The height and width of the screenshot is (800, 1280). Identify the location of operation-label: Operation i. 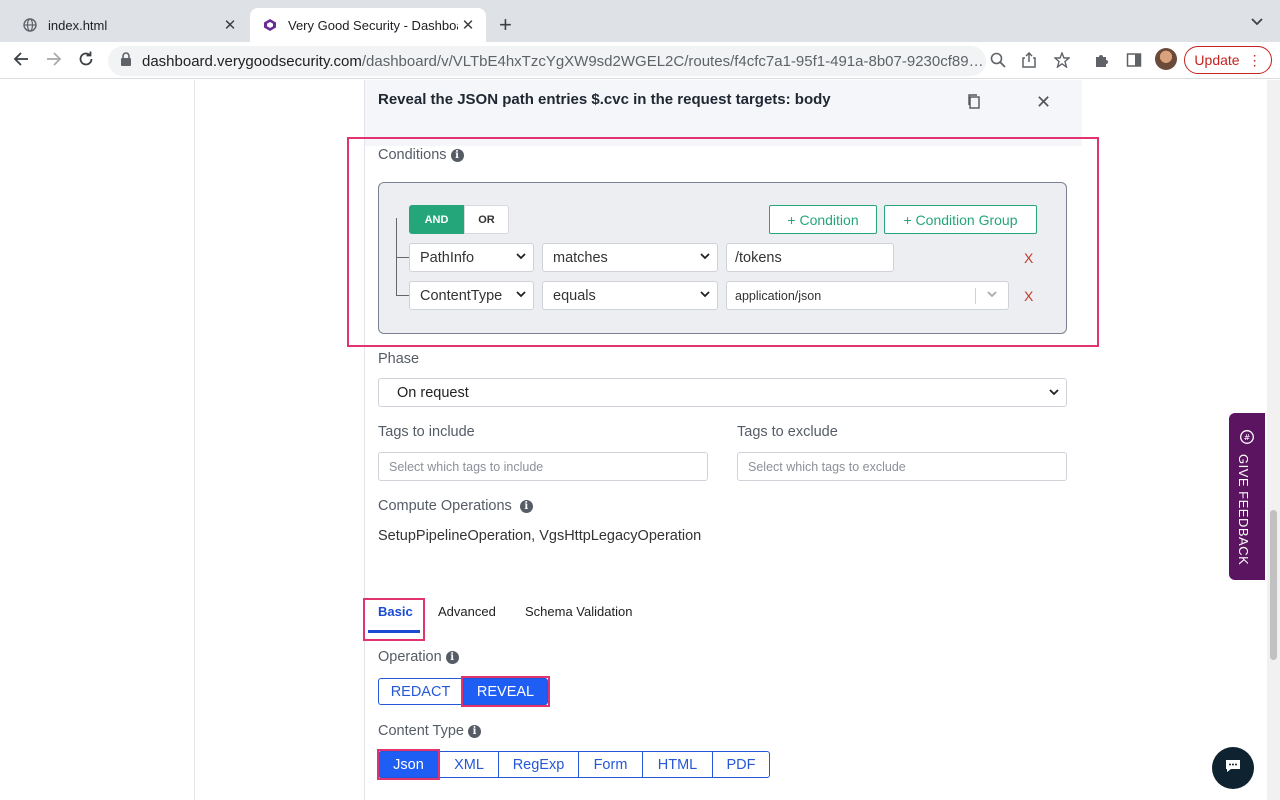
(418, 657).